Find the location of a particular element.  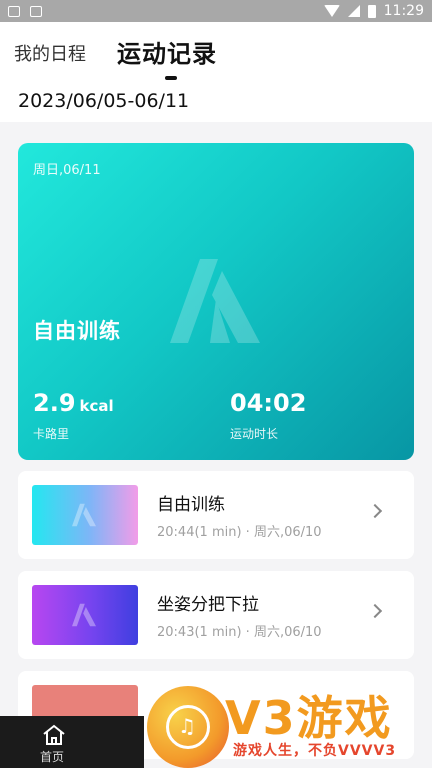

signal-icon is located at coordinates (353, 11).